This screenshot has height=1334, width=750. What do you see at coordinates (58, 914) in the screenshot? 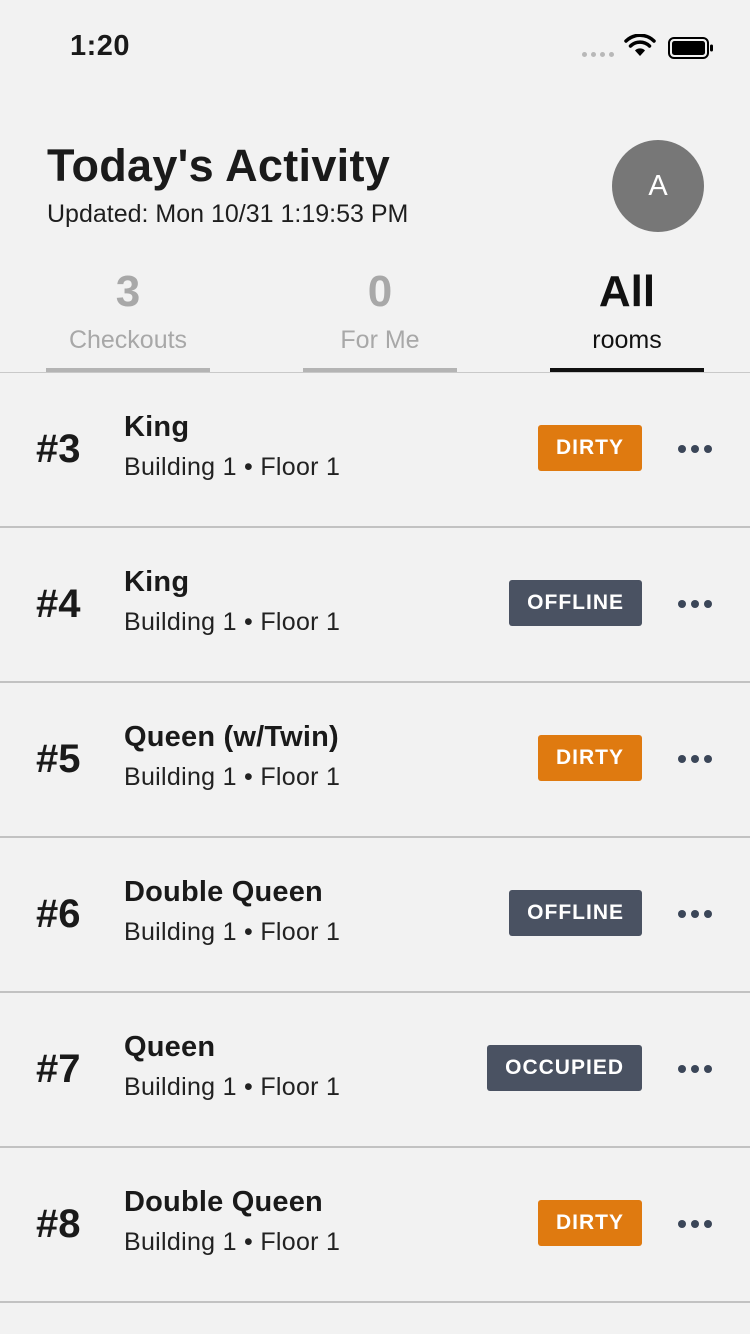
I see `room-number: #6` at bounding box center [58, 914].